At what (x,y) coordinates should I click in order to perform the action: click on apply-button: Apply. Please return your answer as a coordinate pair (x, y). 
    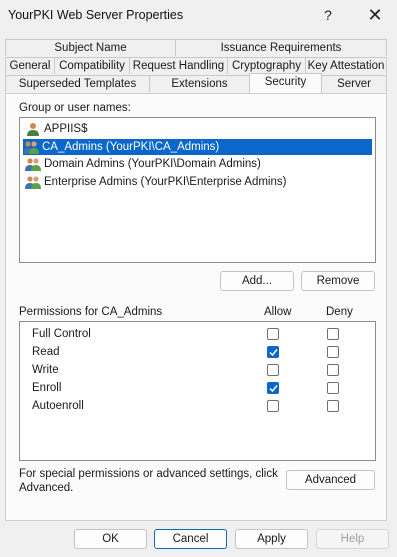
    Looking at the image, I should click on (271, 539).